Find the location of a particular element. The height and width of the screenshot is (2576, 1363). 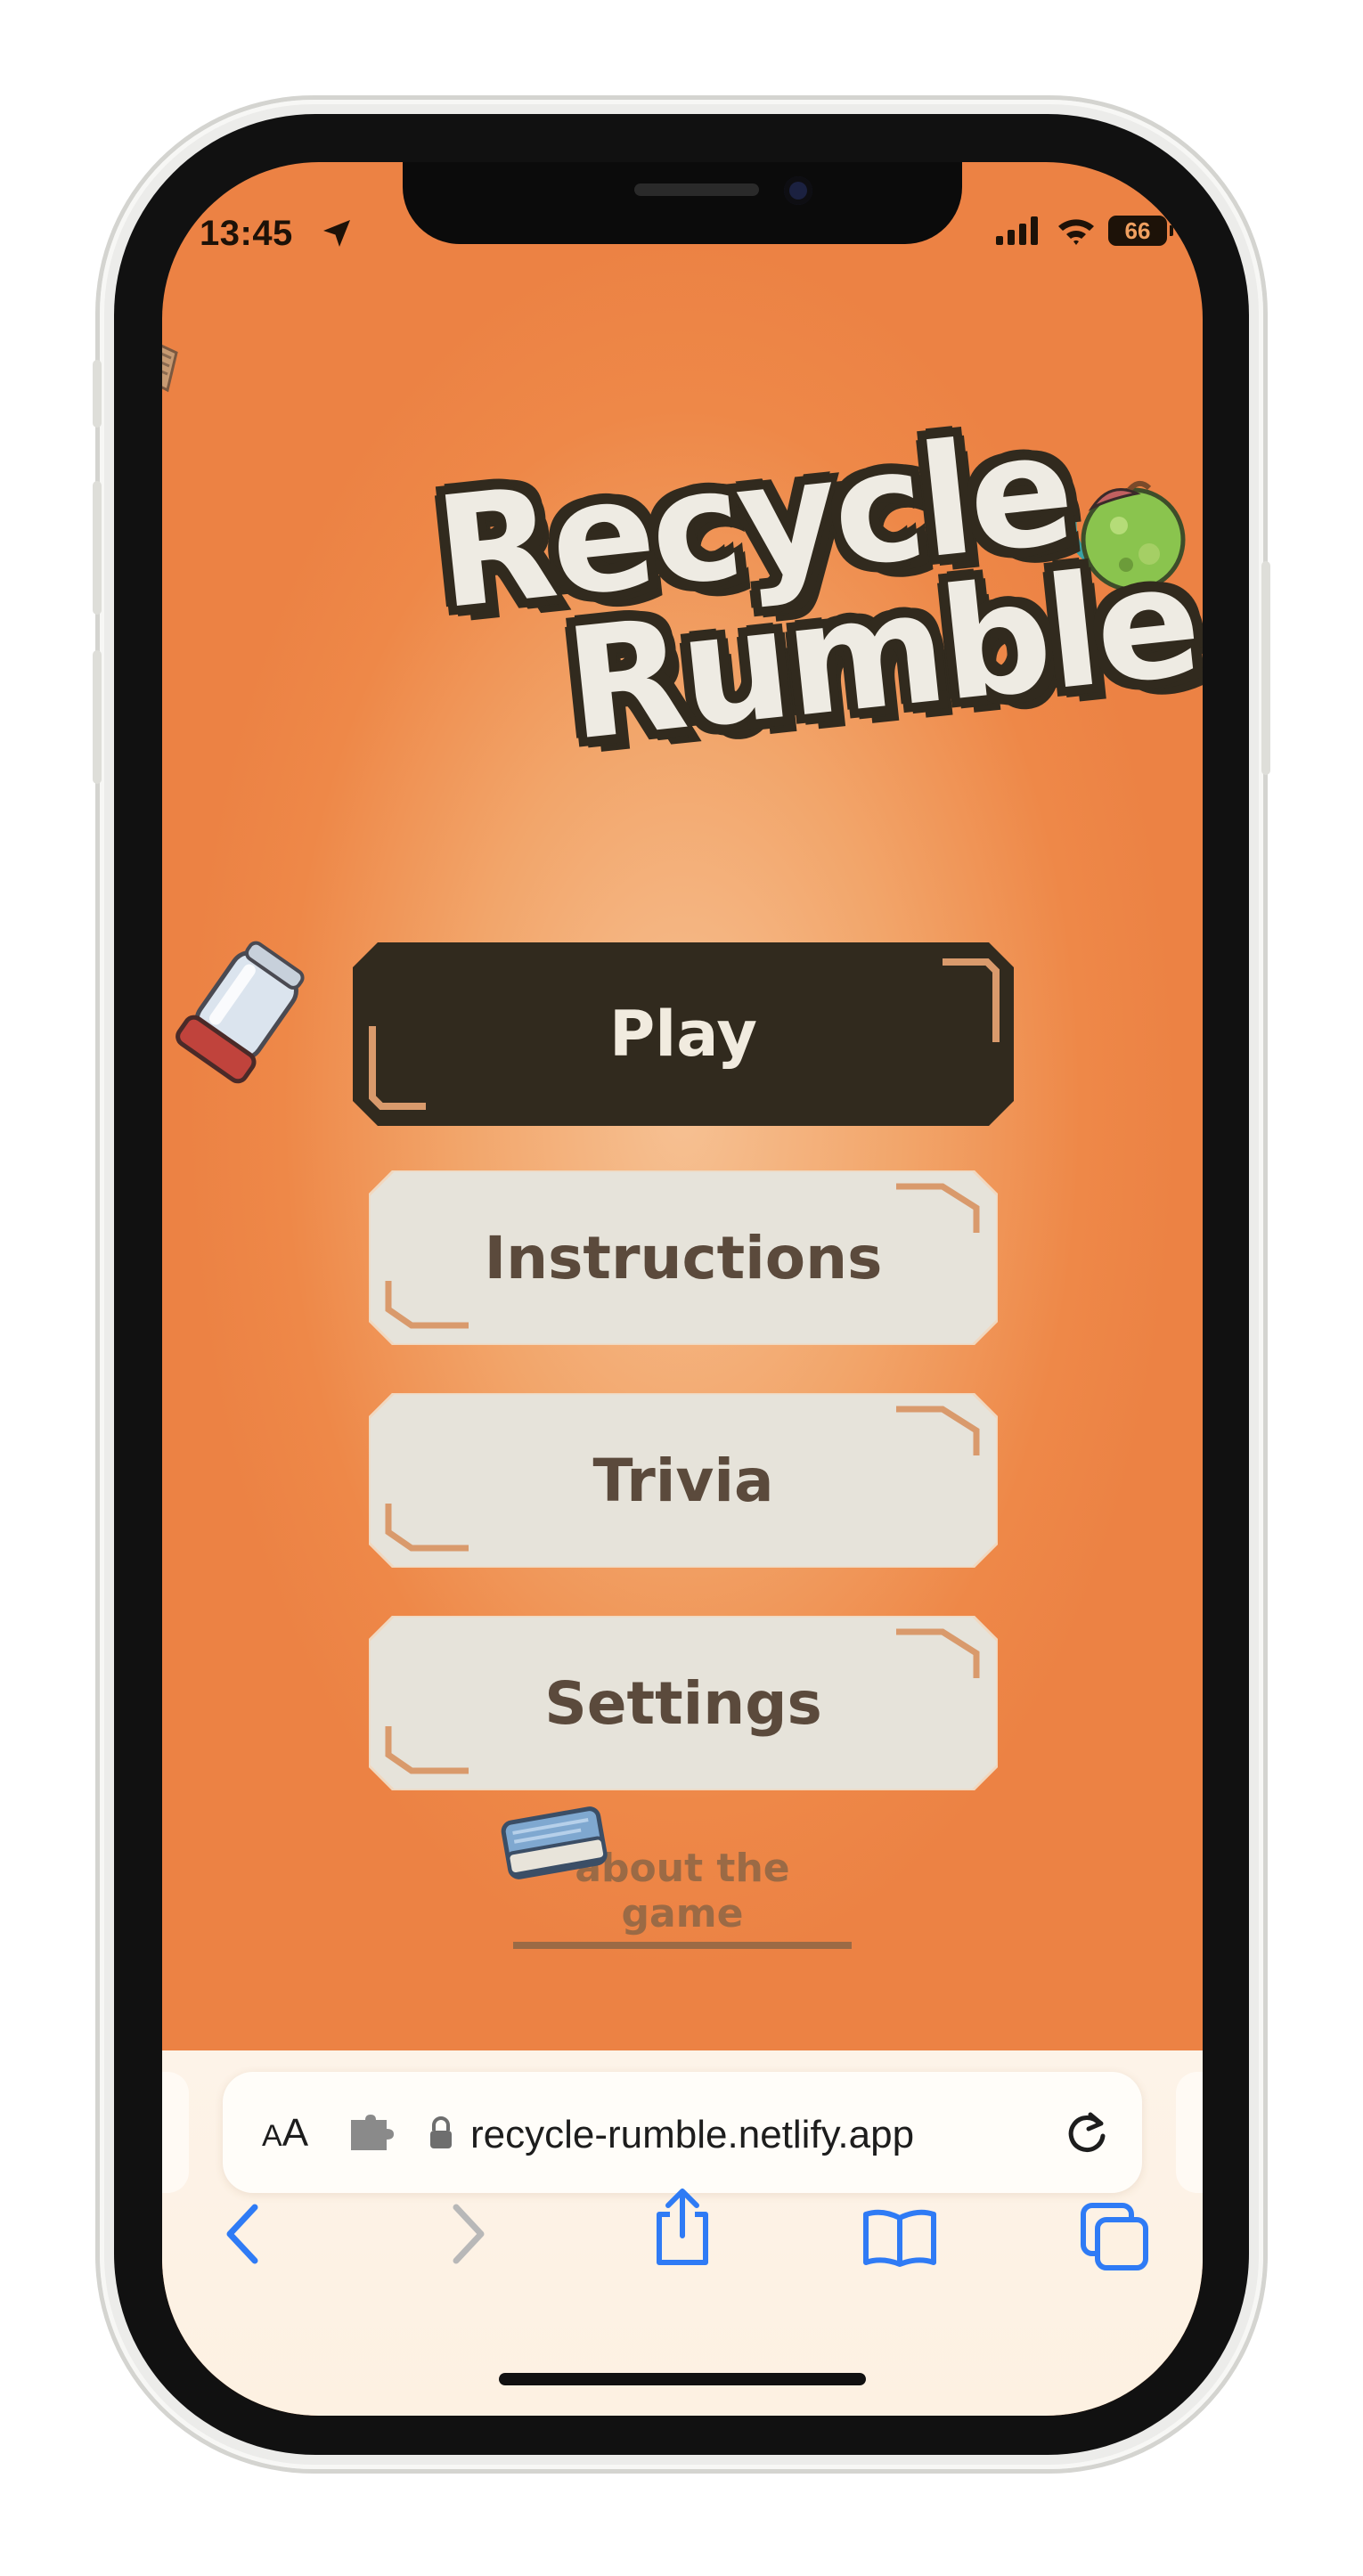

glass-jar-icon is located at coordinates (240, 1013).